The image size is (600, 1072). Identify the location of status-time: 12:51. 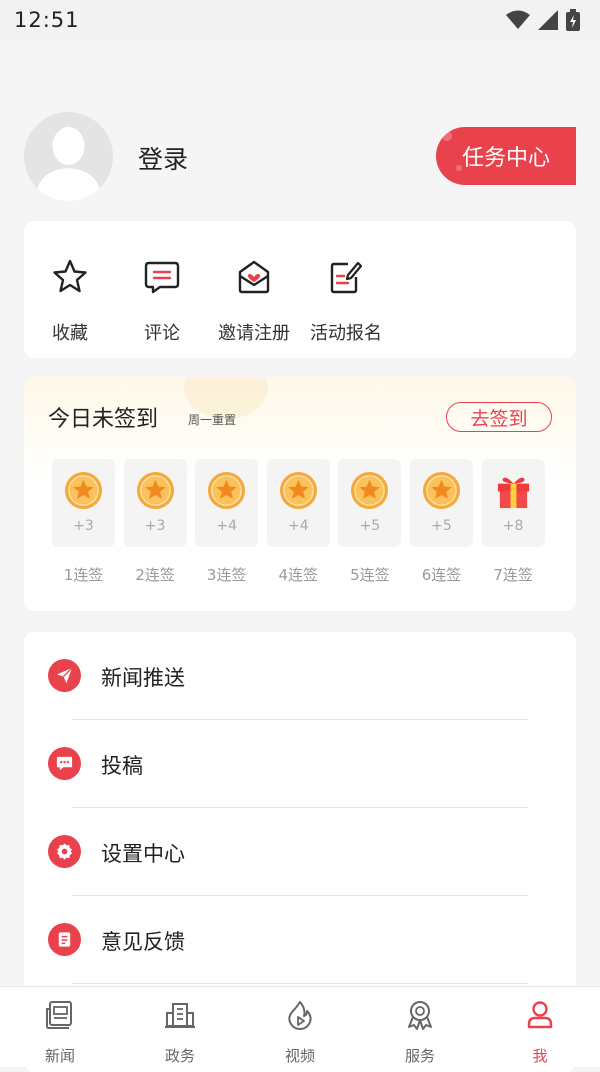
(47, 20).